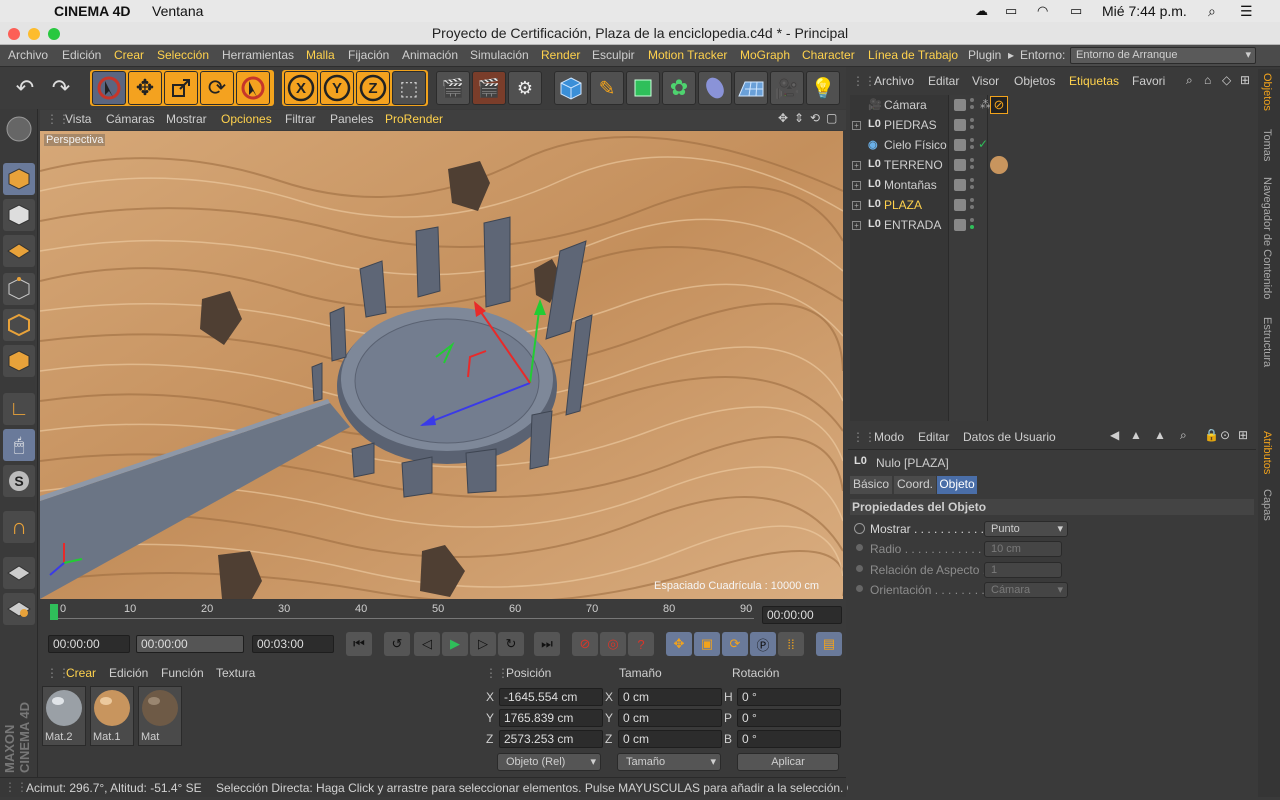 This screenshot has height=800, width=1280. What do you see at coordinates (359, 644) in the screenshot?
I see `go-to-start-button: ⏮` at bounding box center [359, 644].